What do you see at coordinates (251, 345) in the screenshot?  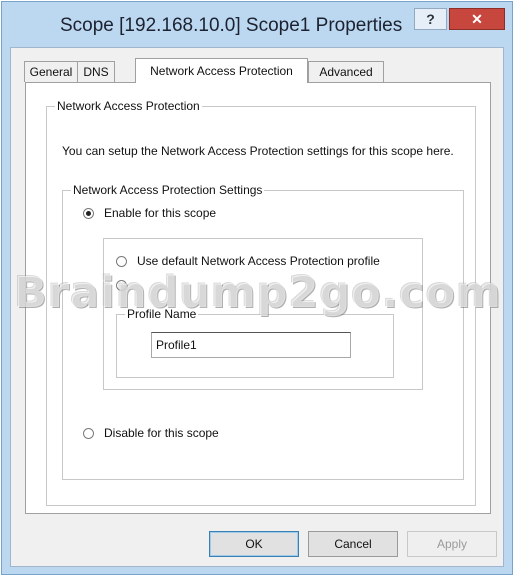 I see `profile-name-input` at bounding box center [251, 345].